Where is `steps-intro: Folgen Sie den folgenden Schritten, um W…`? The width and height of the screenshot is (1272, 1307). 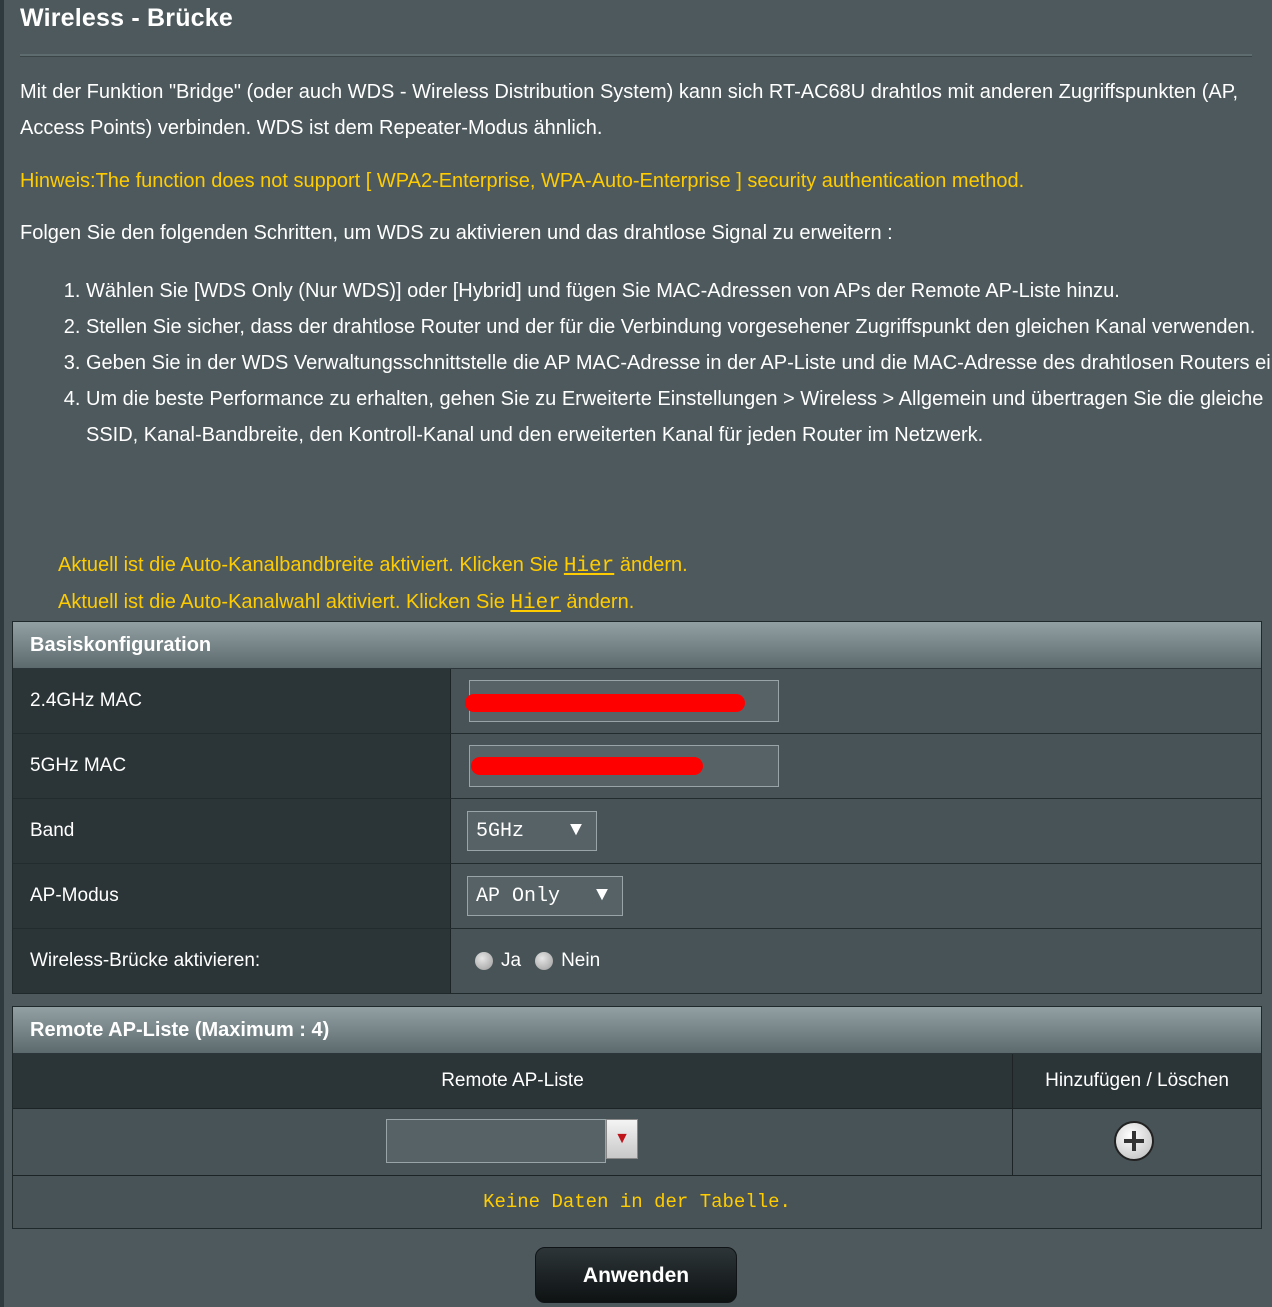 steps-intro: Folgen Sie den folgenden Schritten, um W… is located at coordinates (456, 233).